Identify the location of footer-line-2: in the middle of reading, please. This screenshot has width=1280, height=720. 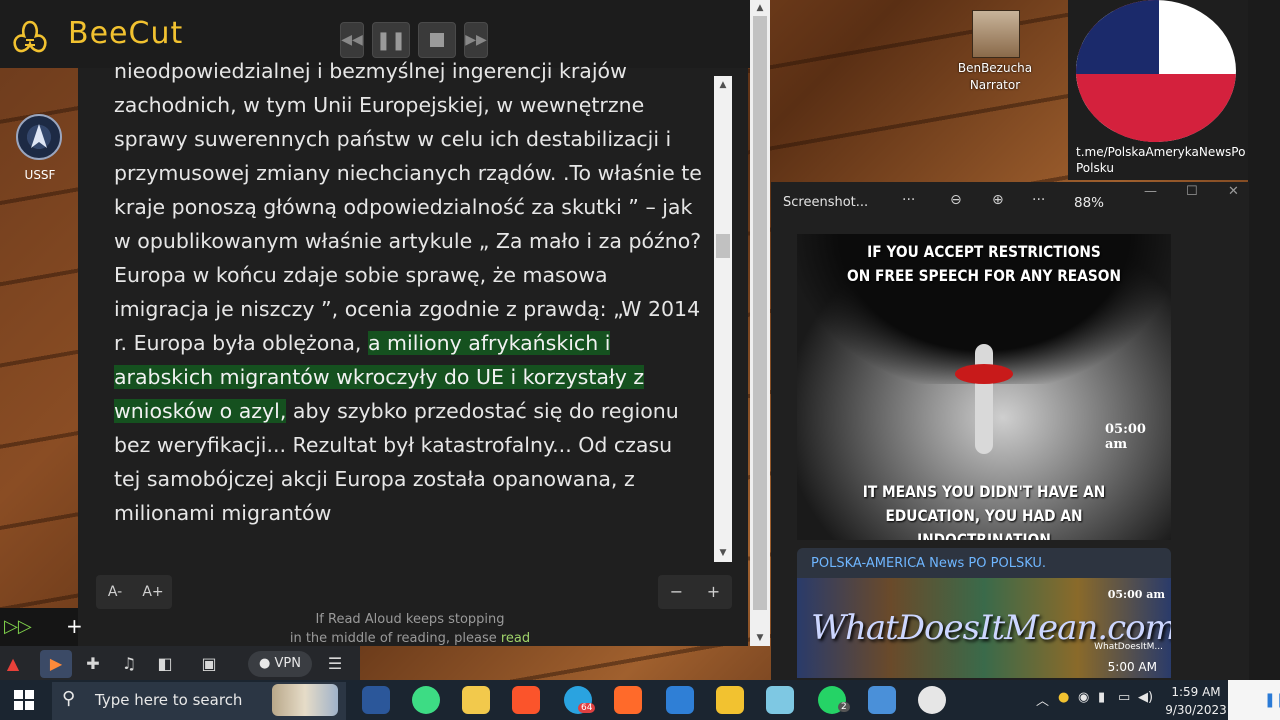
(395, 638).